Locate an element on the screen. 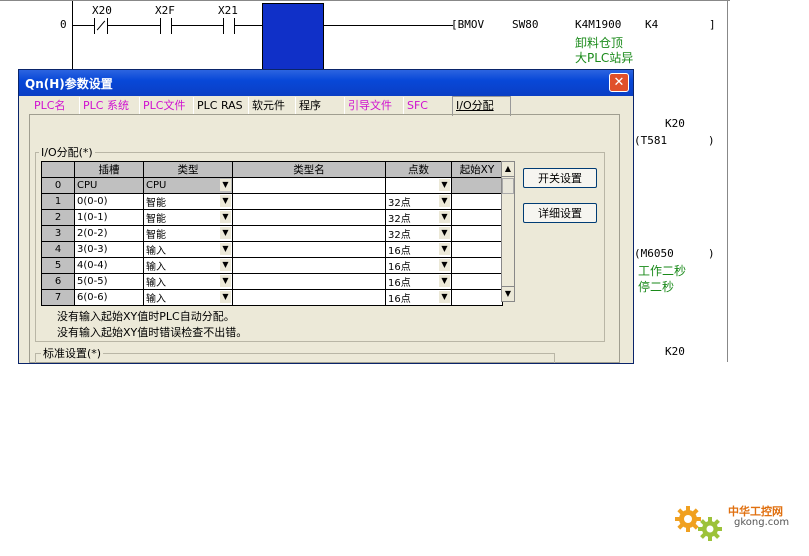  tab-label: PLC文件 is located at coordinates (164, 105).